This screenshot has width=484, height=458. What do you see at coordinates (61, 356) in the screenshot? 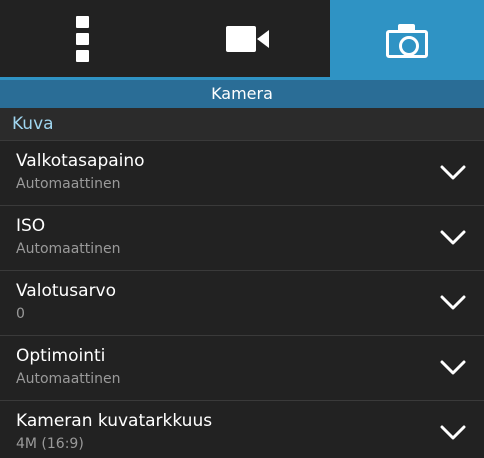
I see `setting-title: Optimointi` at bounding box center [61, 356].